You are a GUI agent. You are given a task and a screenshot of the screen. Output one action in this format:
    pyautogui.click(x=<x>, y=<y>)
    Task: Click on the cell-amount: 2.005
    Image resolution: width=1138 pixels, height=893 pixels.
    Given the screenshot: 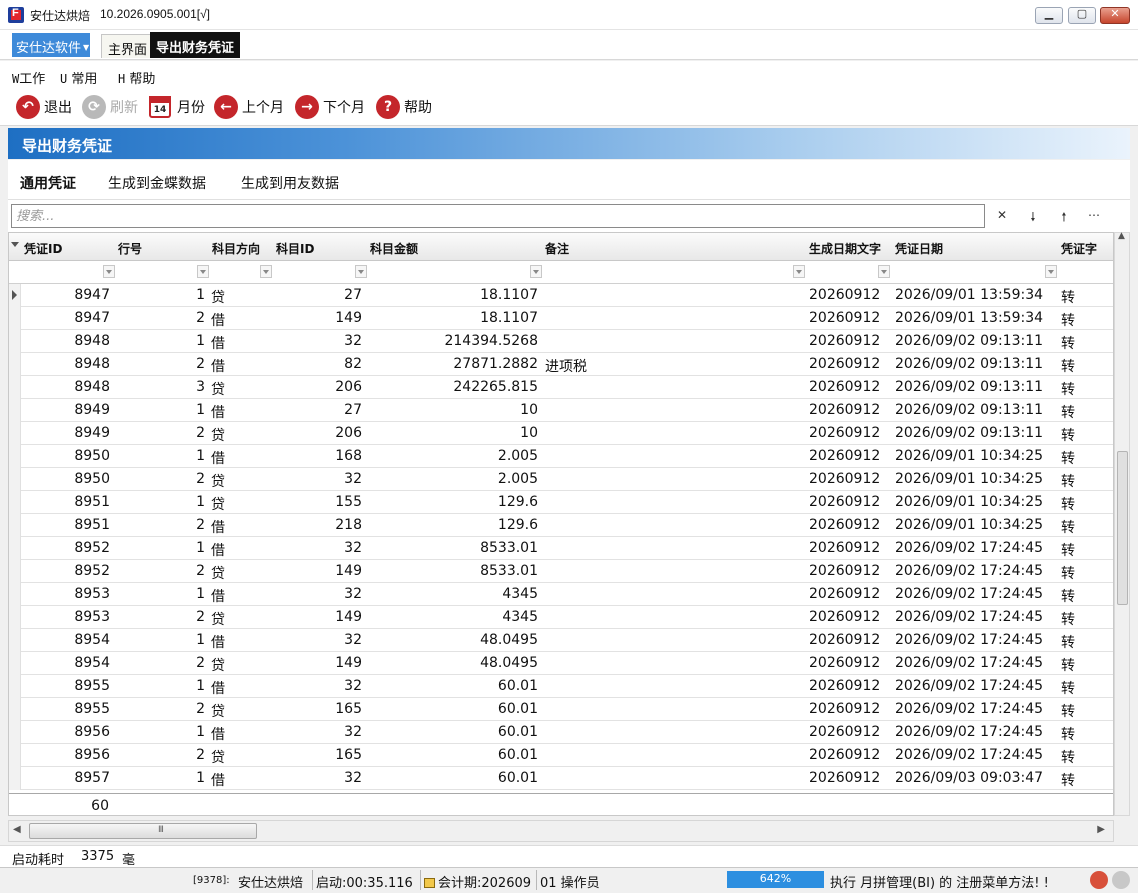 What is the action you would take?
    pyautogui.click(x=450, y=479)
    